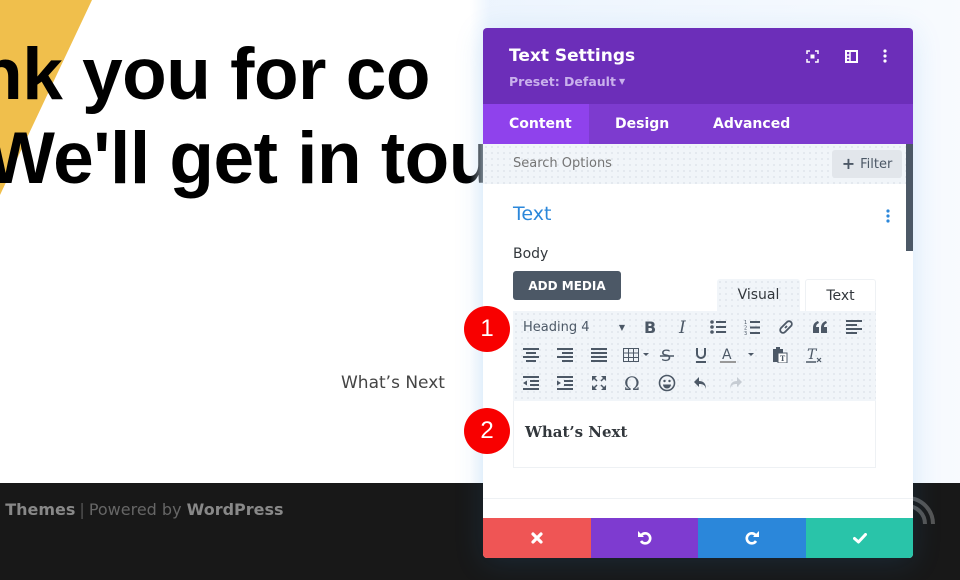 The width and height of the screenshot is (960, 580). I want to click on bold-icon: B, so click(650, 327).